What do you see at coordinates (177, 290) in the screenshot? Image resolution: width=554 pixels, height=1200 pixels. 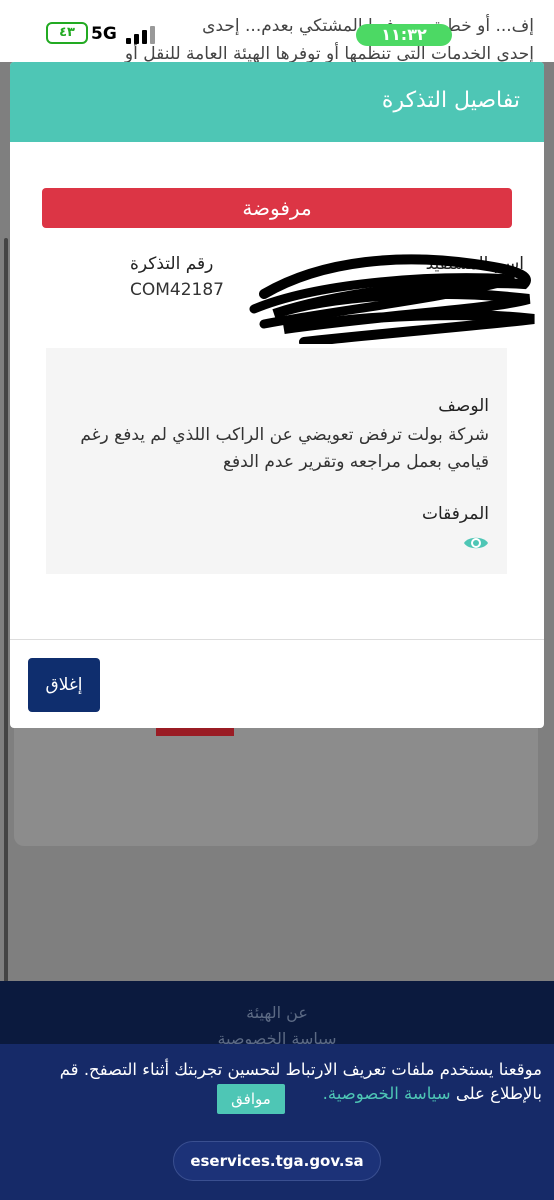 I see `ticket-number-value: COM42187` at bounding box center [177, 290].